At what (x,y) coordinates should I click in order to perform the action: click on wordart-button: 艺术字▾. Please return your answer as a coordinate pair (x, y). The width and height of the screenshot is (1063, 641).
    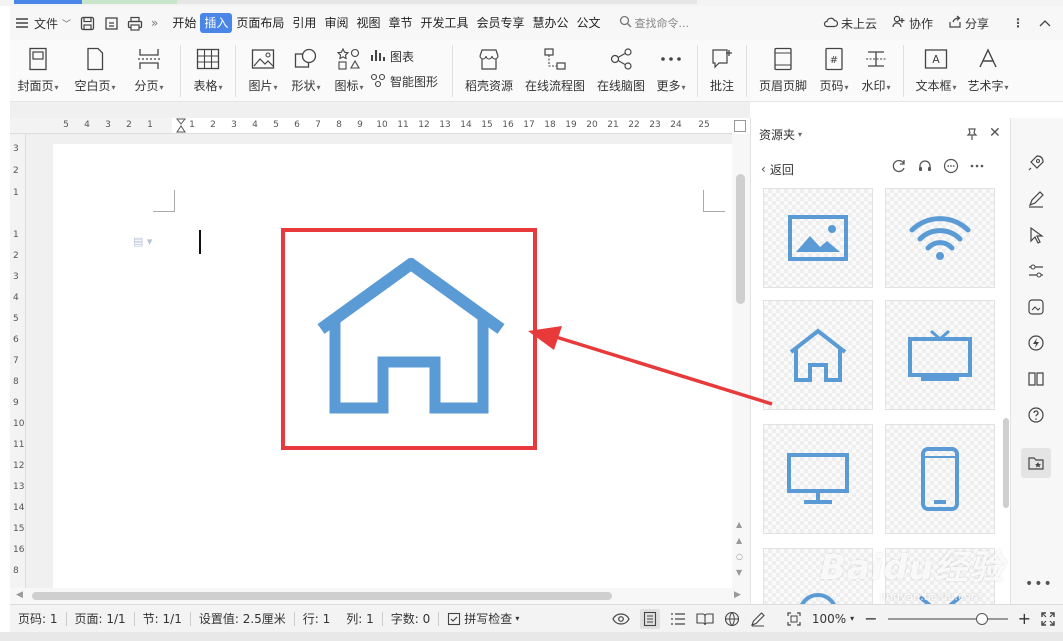
    Looking at the image, I should click on (988, 70).